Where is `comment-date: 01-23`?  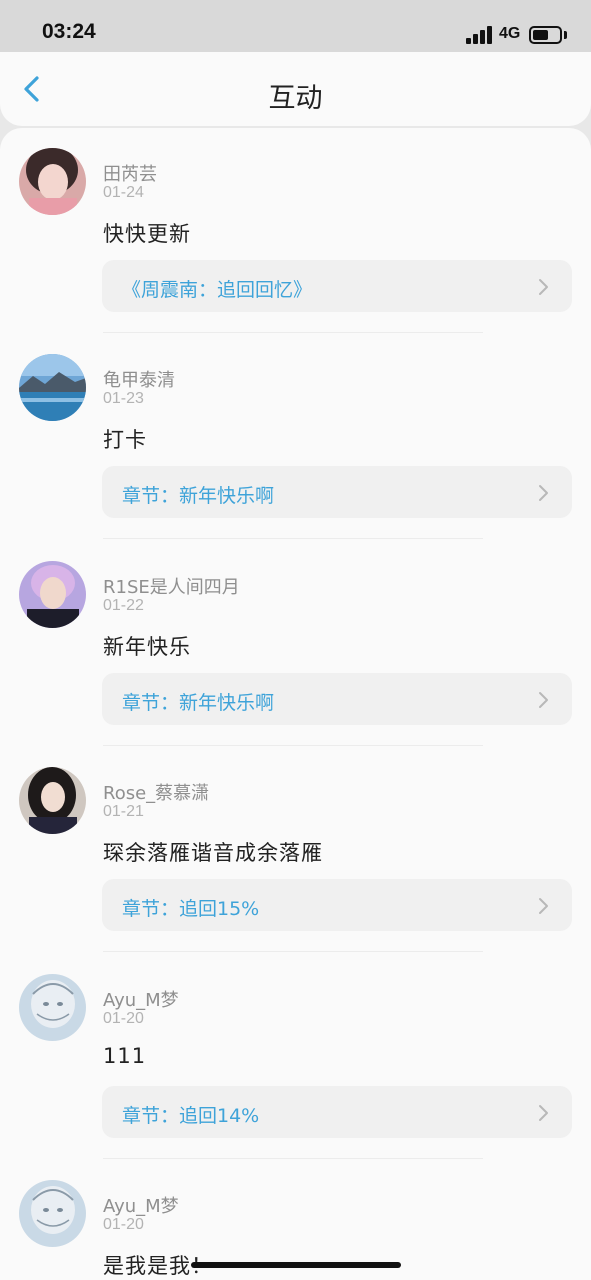
comment-date: 01-23 is located at coordinates (123, 398).